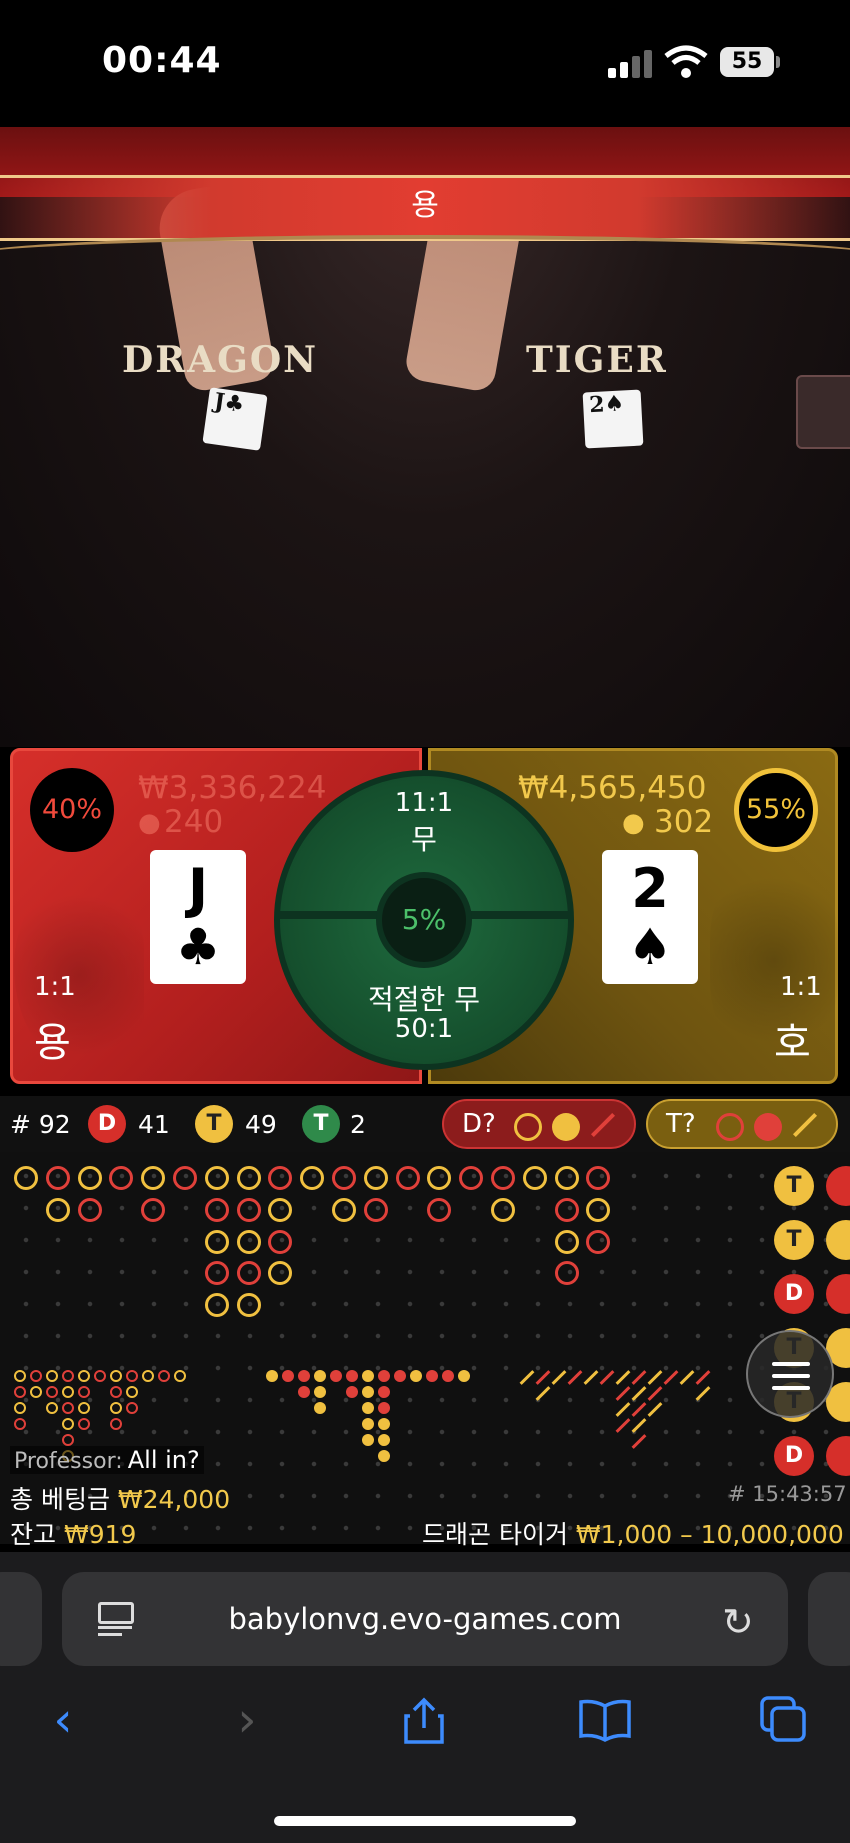 This screenshot has width=850, height=1843. What do you see at coordinates (214, 1124) in the screenshot?
I see `tiger-badge: T` at bounding box center [214, 1124].